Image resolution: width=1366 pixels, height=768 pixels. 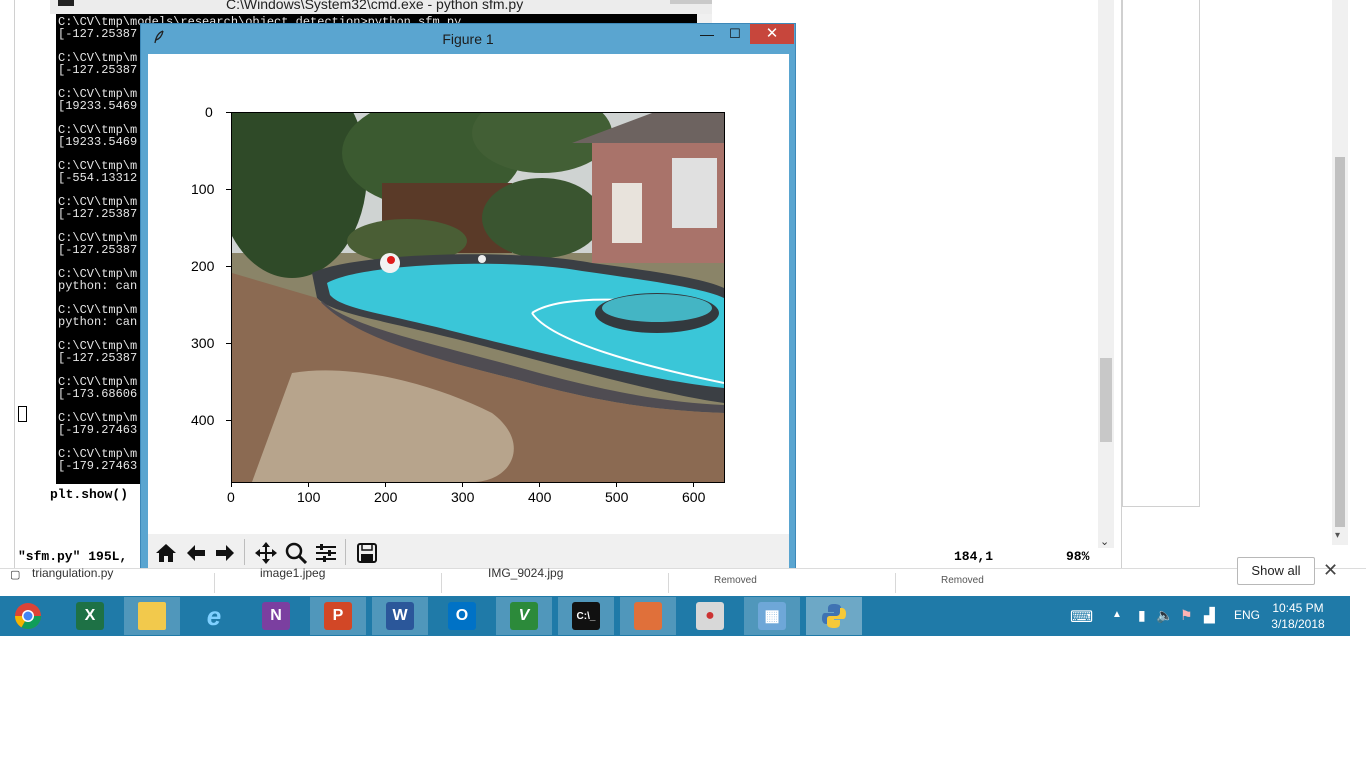 What do you see at coordinates (468, 39) in the screenshot?
I see `figure-title-bar: Figure 1 — ☐ ✕` at bounding box center [468, 39].